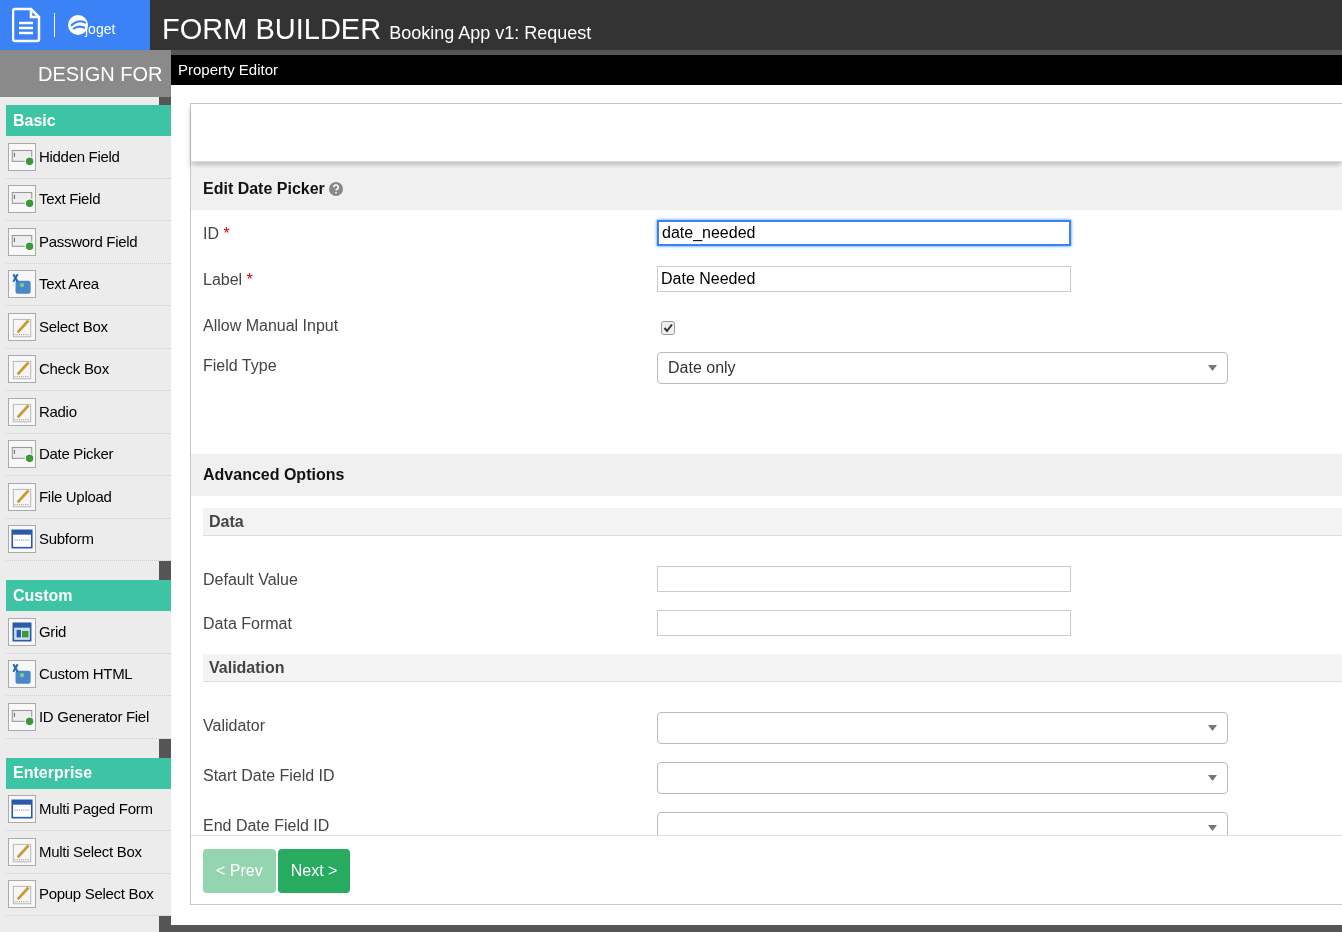  I want to click on palette-item: Date Picker, so click(88, 454).